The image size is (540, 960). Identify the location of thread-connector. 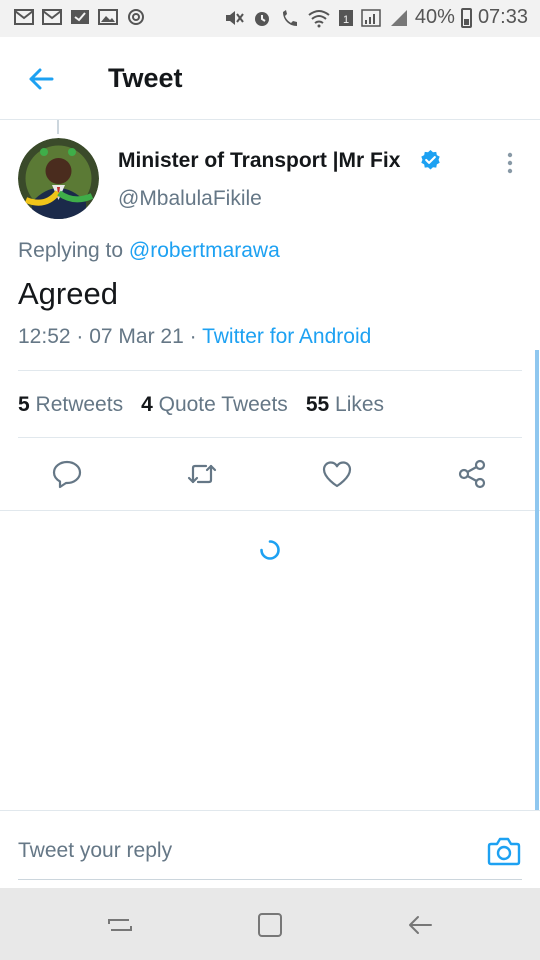
(58, 127).